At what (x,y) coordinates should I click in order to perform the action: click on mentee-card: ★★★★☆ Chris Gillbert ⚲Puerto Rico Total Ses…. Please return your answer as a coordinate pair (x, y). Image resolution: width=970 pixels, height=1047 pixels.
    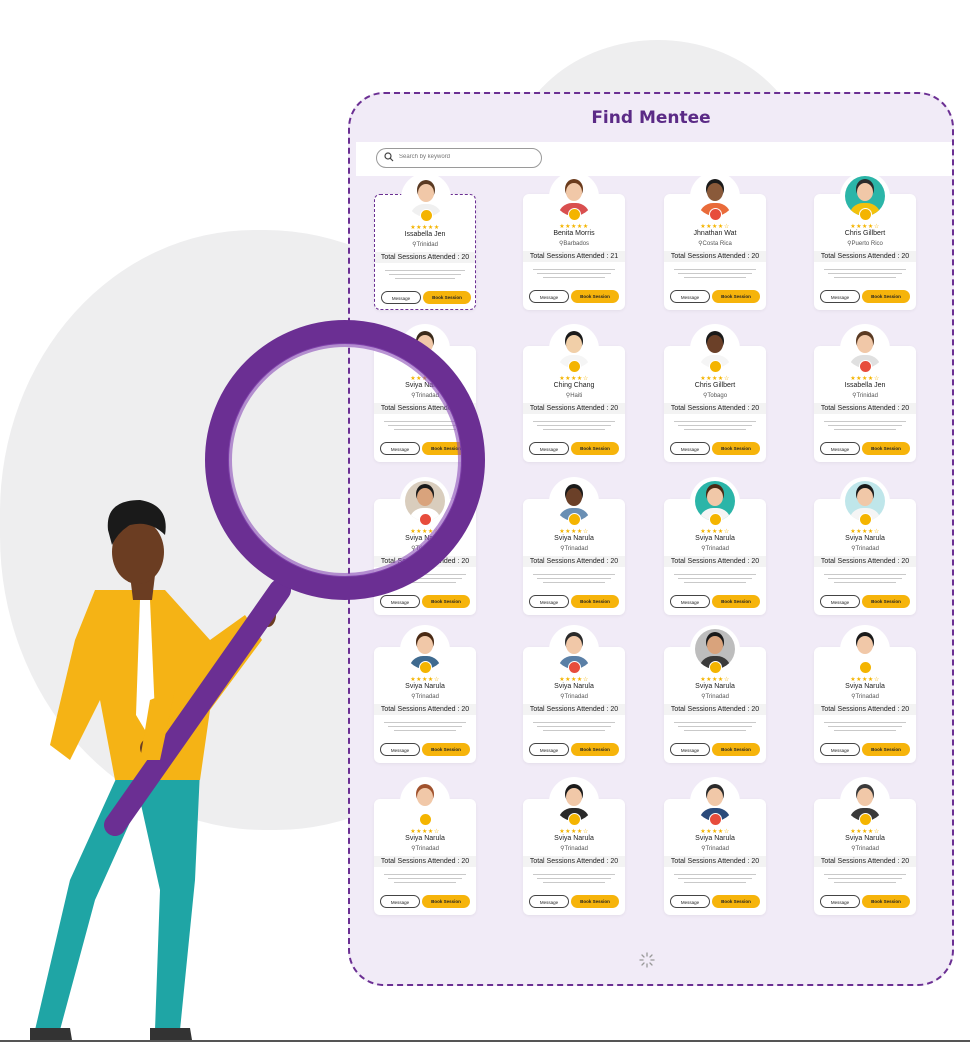
    Looking at the image, I should click on (865, 241).